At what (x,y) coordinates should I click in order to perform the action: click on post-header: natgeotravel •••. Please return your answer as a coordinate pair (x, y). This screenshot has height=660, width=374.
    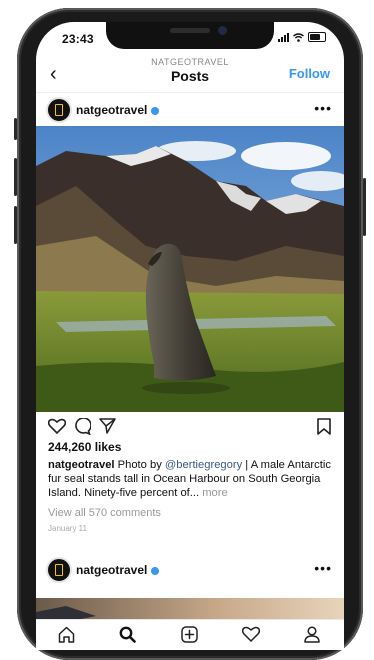
    Looking at the image, I should click on (190, 110).